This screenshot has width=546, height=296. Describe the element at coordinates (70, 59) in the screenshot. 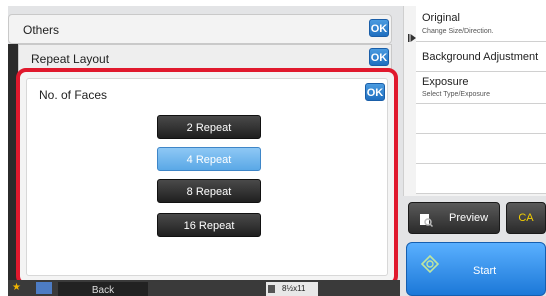

I see `repeat-layout-title: Repeat Layout` at that location.